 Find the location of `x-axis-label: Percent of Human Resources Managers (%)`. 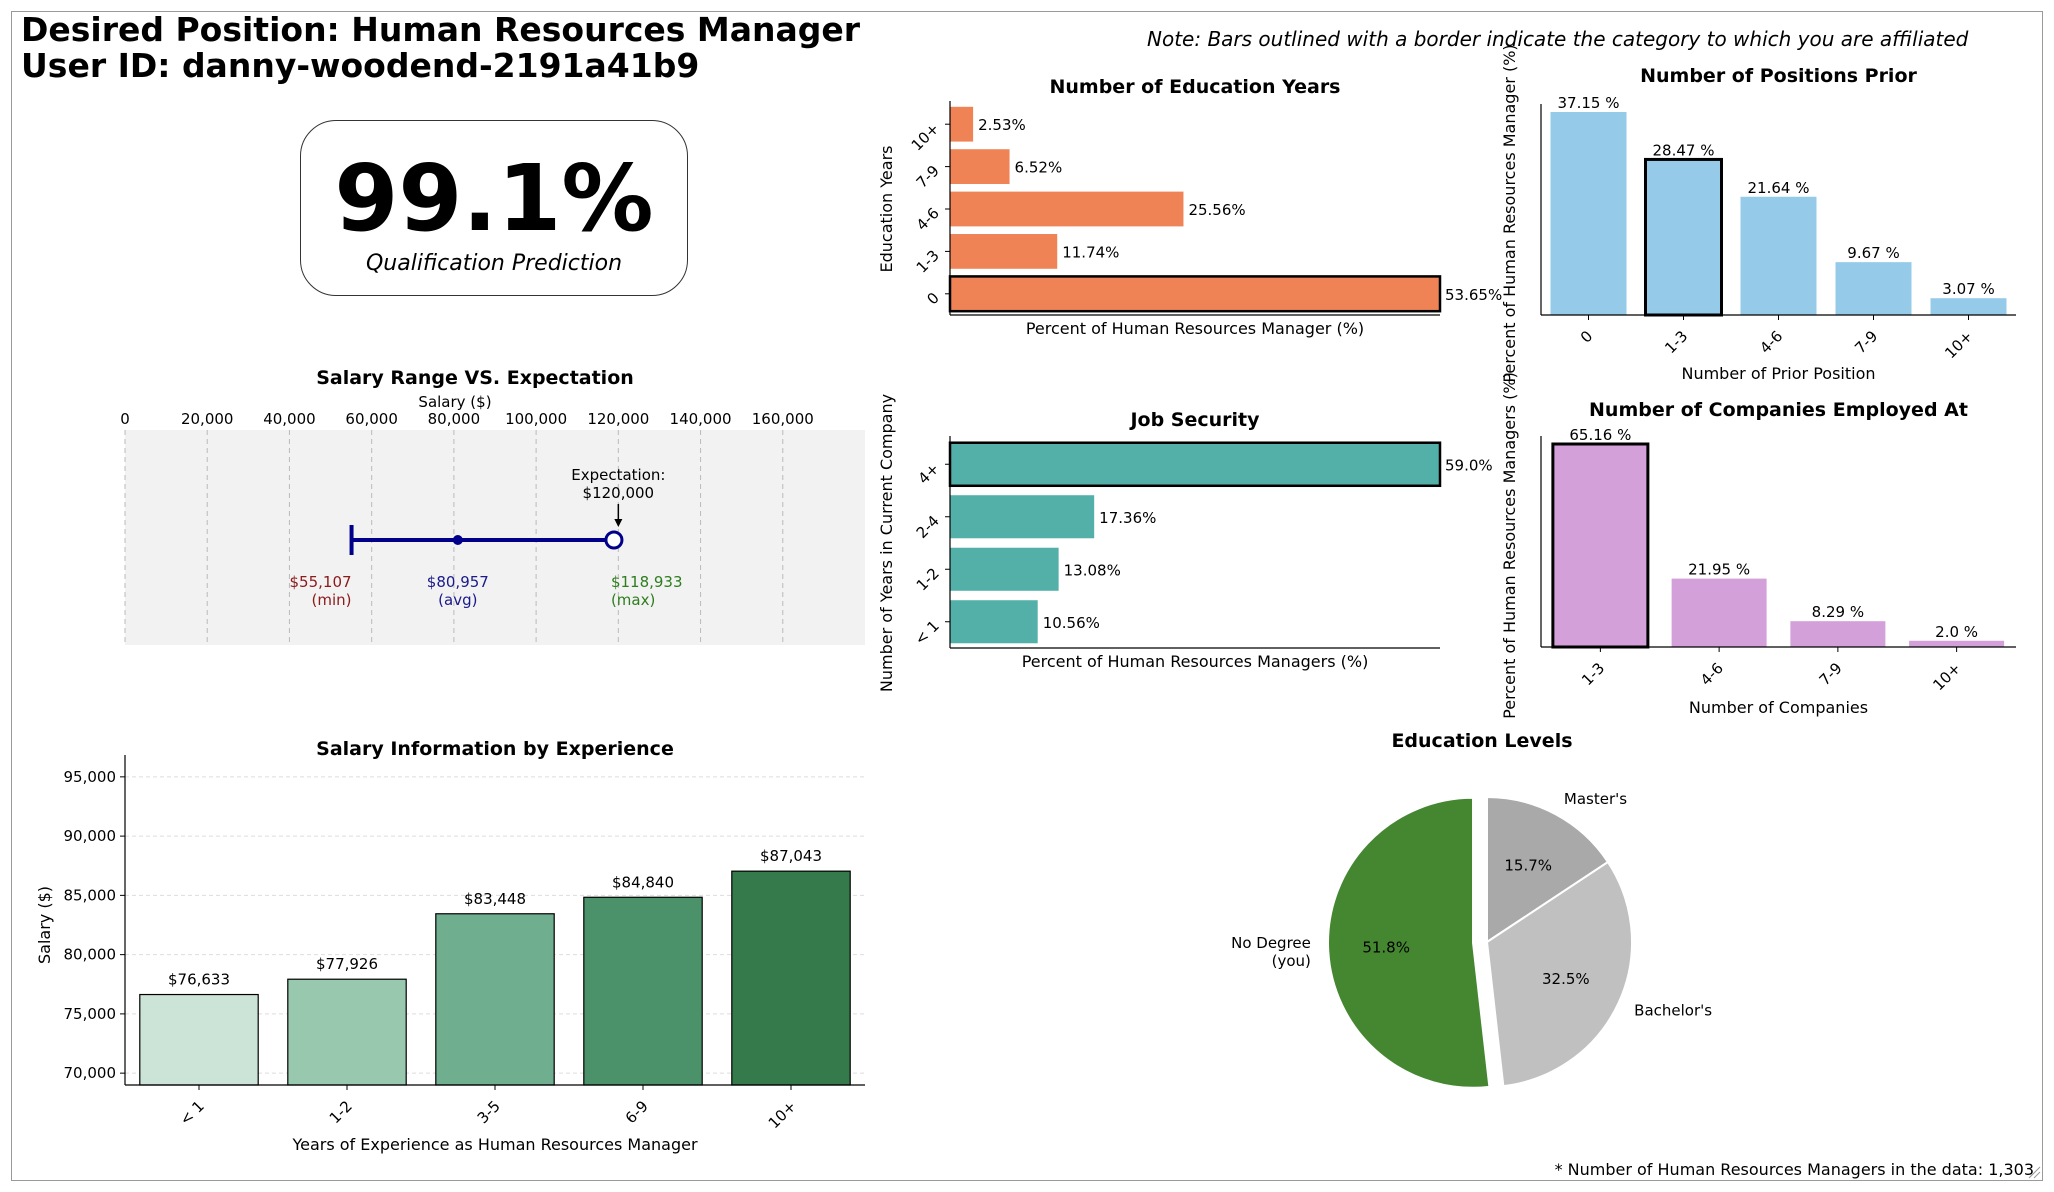

x-axis-label: Percent of Human Resources Managers (%) is located at coordinates (1195, 661).